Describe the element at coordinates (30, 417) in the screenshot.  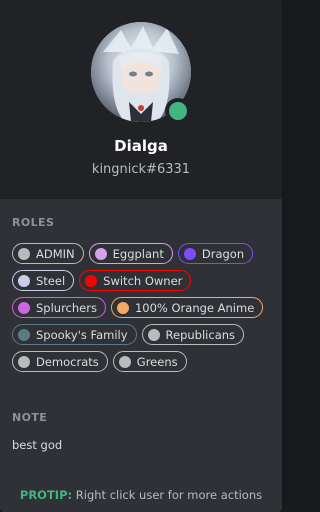
I see `note-section-title: NOTE` at that location.